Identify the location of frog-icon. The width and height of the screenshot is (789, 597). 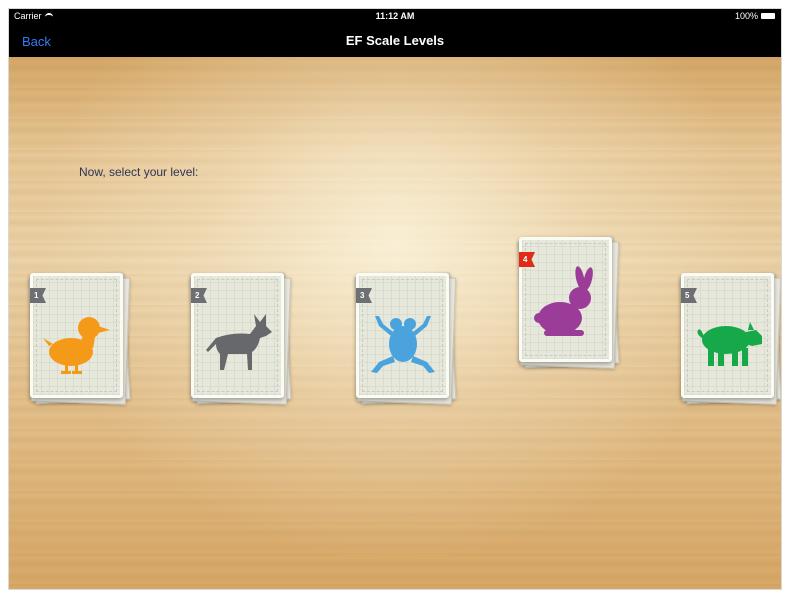
(403, 344).